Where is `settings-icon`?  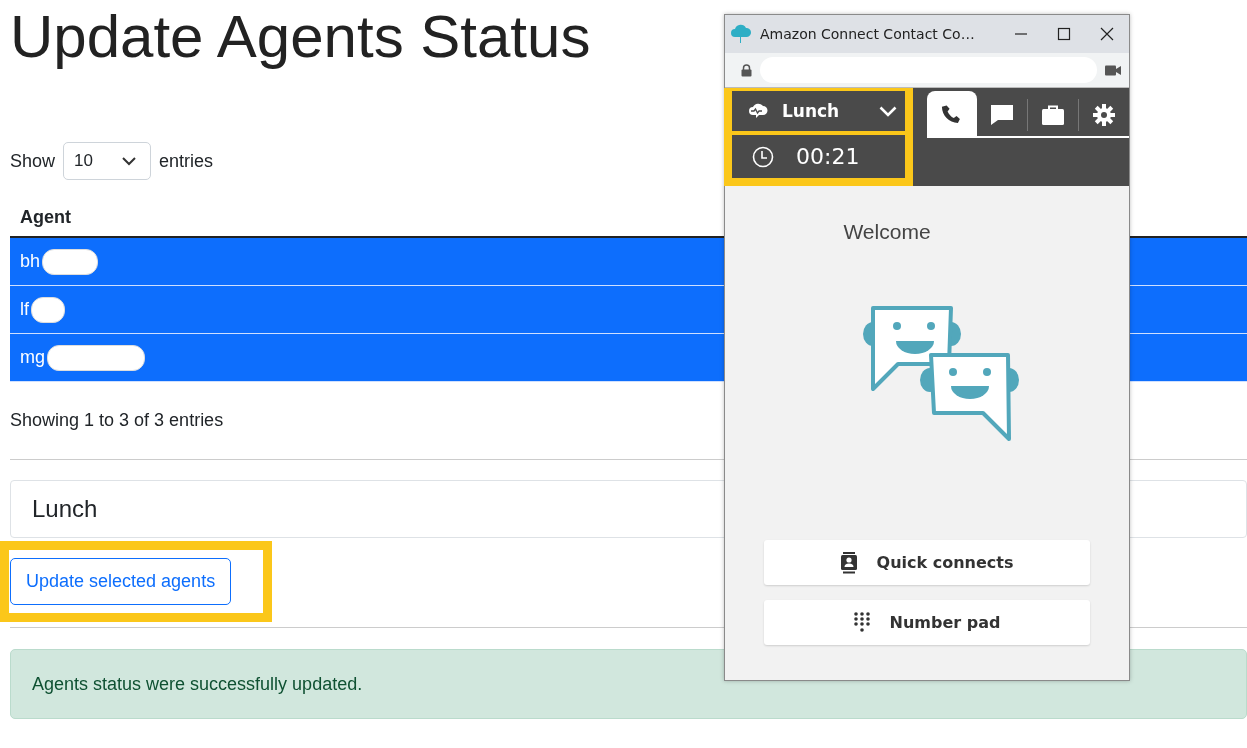 settings-icon is located at coordinates (1104, 114).